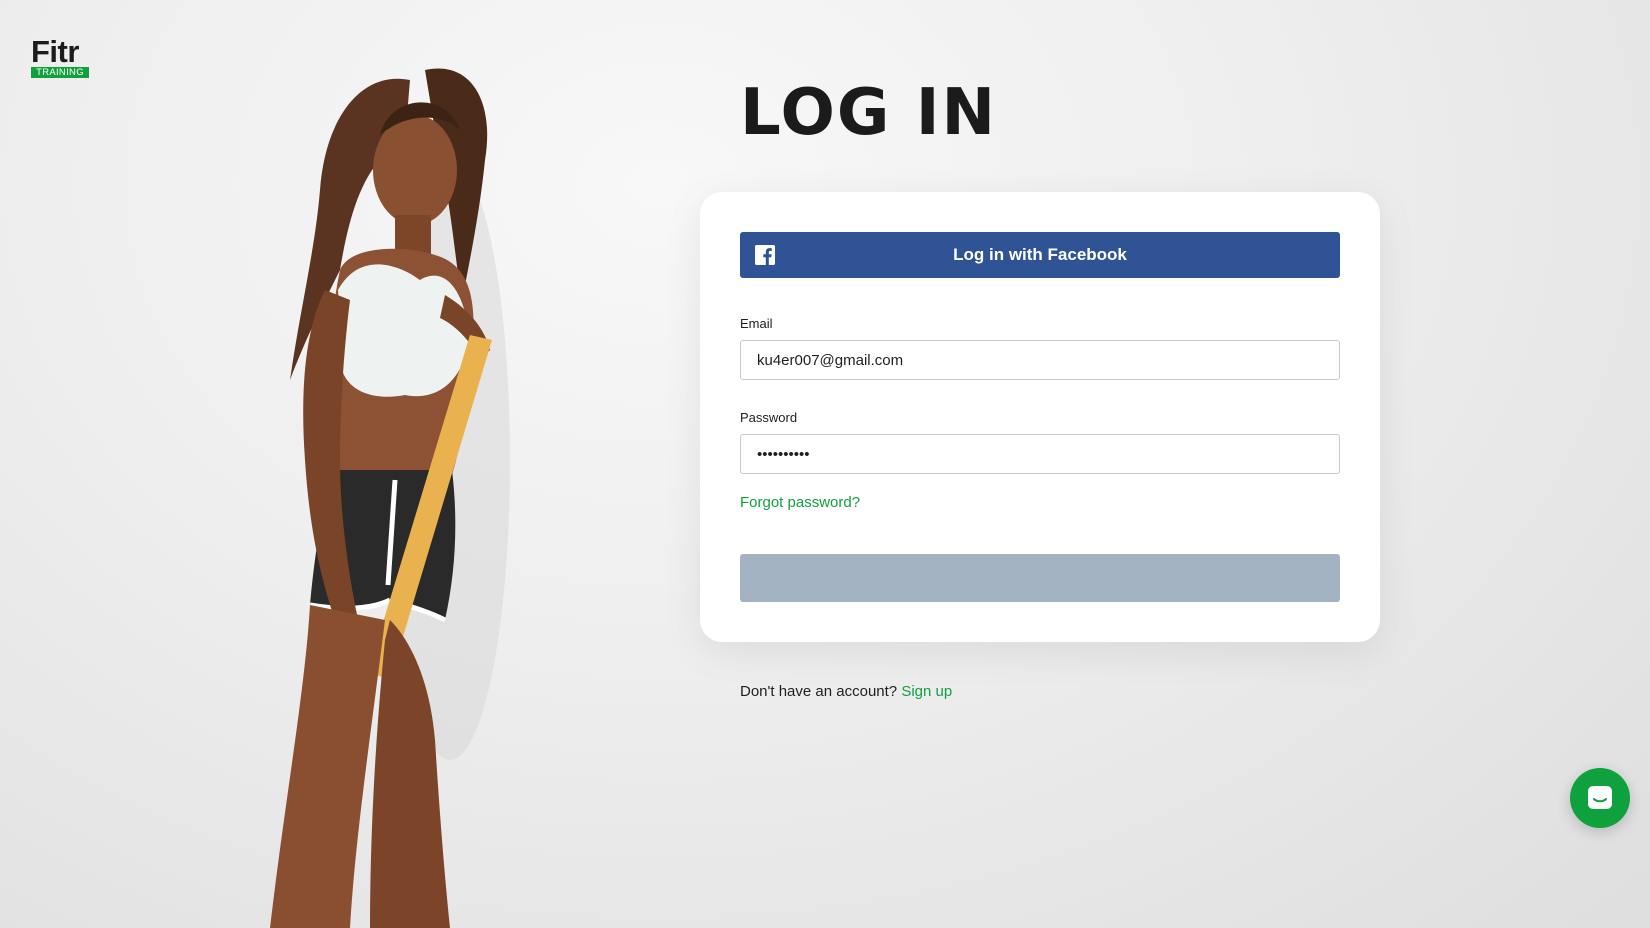  I want to click on facebook-login-label: Log in with Facebook, so click(1040, 254).